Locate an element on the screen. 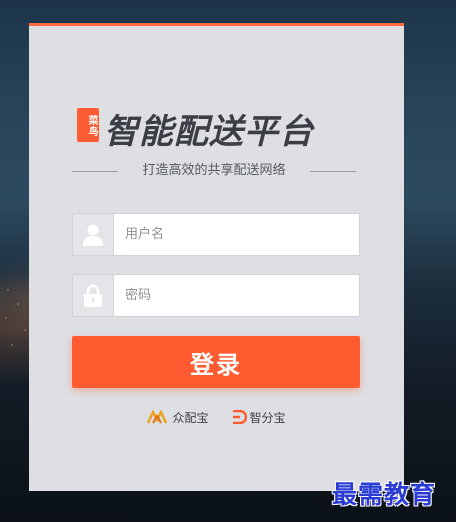 This screenshot has width=456, height=522. subtitle-divider-right is located at coordinates (333, 171).